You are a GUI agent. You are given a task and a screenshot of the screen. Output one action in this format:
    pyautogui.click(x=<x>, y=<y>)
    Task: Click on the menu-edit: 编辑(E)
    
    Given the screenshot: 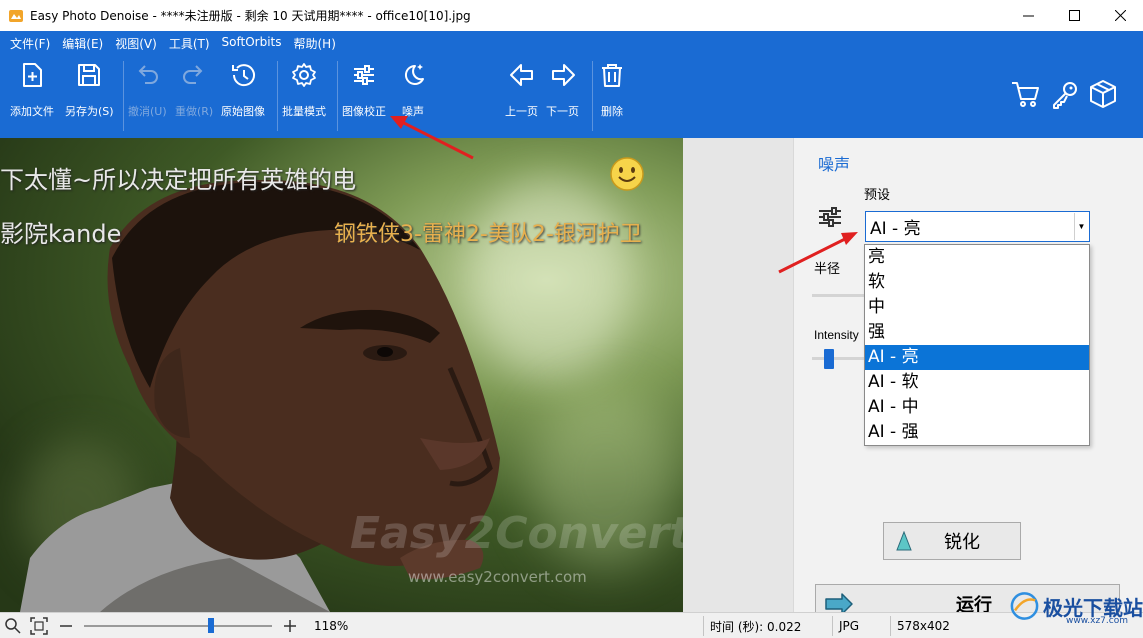 What is the action you would take?
    pyautogui.click(x=82, y=44)
    